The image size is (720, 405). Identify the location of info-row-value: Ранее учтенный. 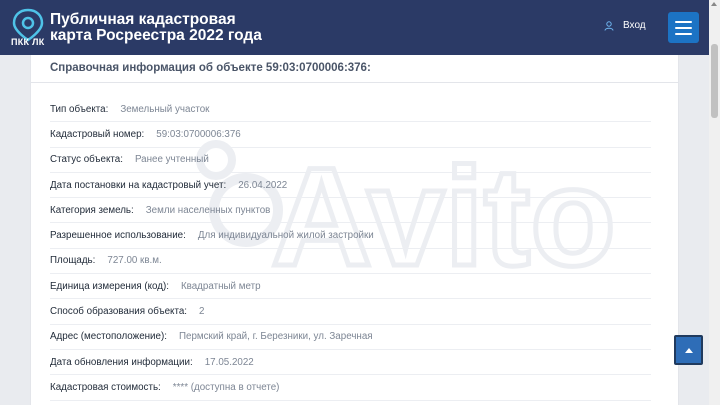
(171, 160).